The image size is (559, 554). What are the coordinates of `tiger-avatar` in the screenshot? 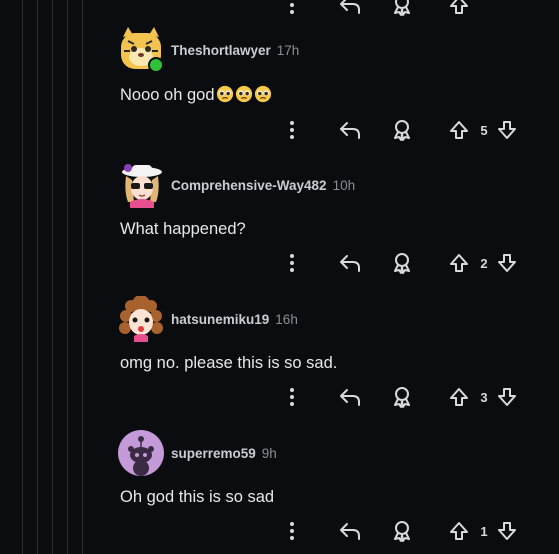 It's located at (141, 50).